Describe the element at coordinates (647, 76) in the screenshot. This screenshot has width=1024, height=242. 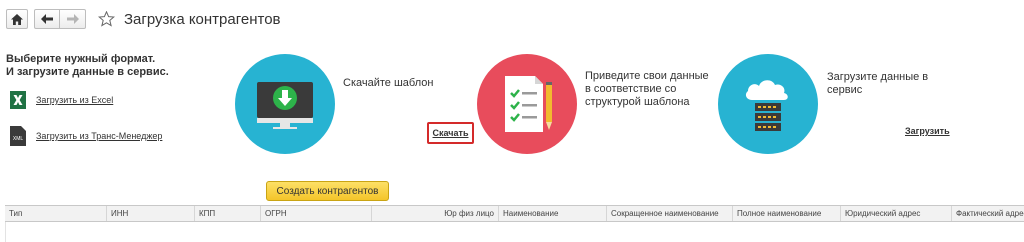
I see `step-2-text-line-1: Приведите свои данные` at that location.